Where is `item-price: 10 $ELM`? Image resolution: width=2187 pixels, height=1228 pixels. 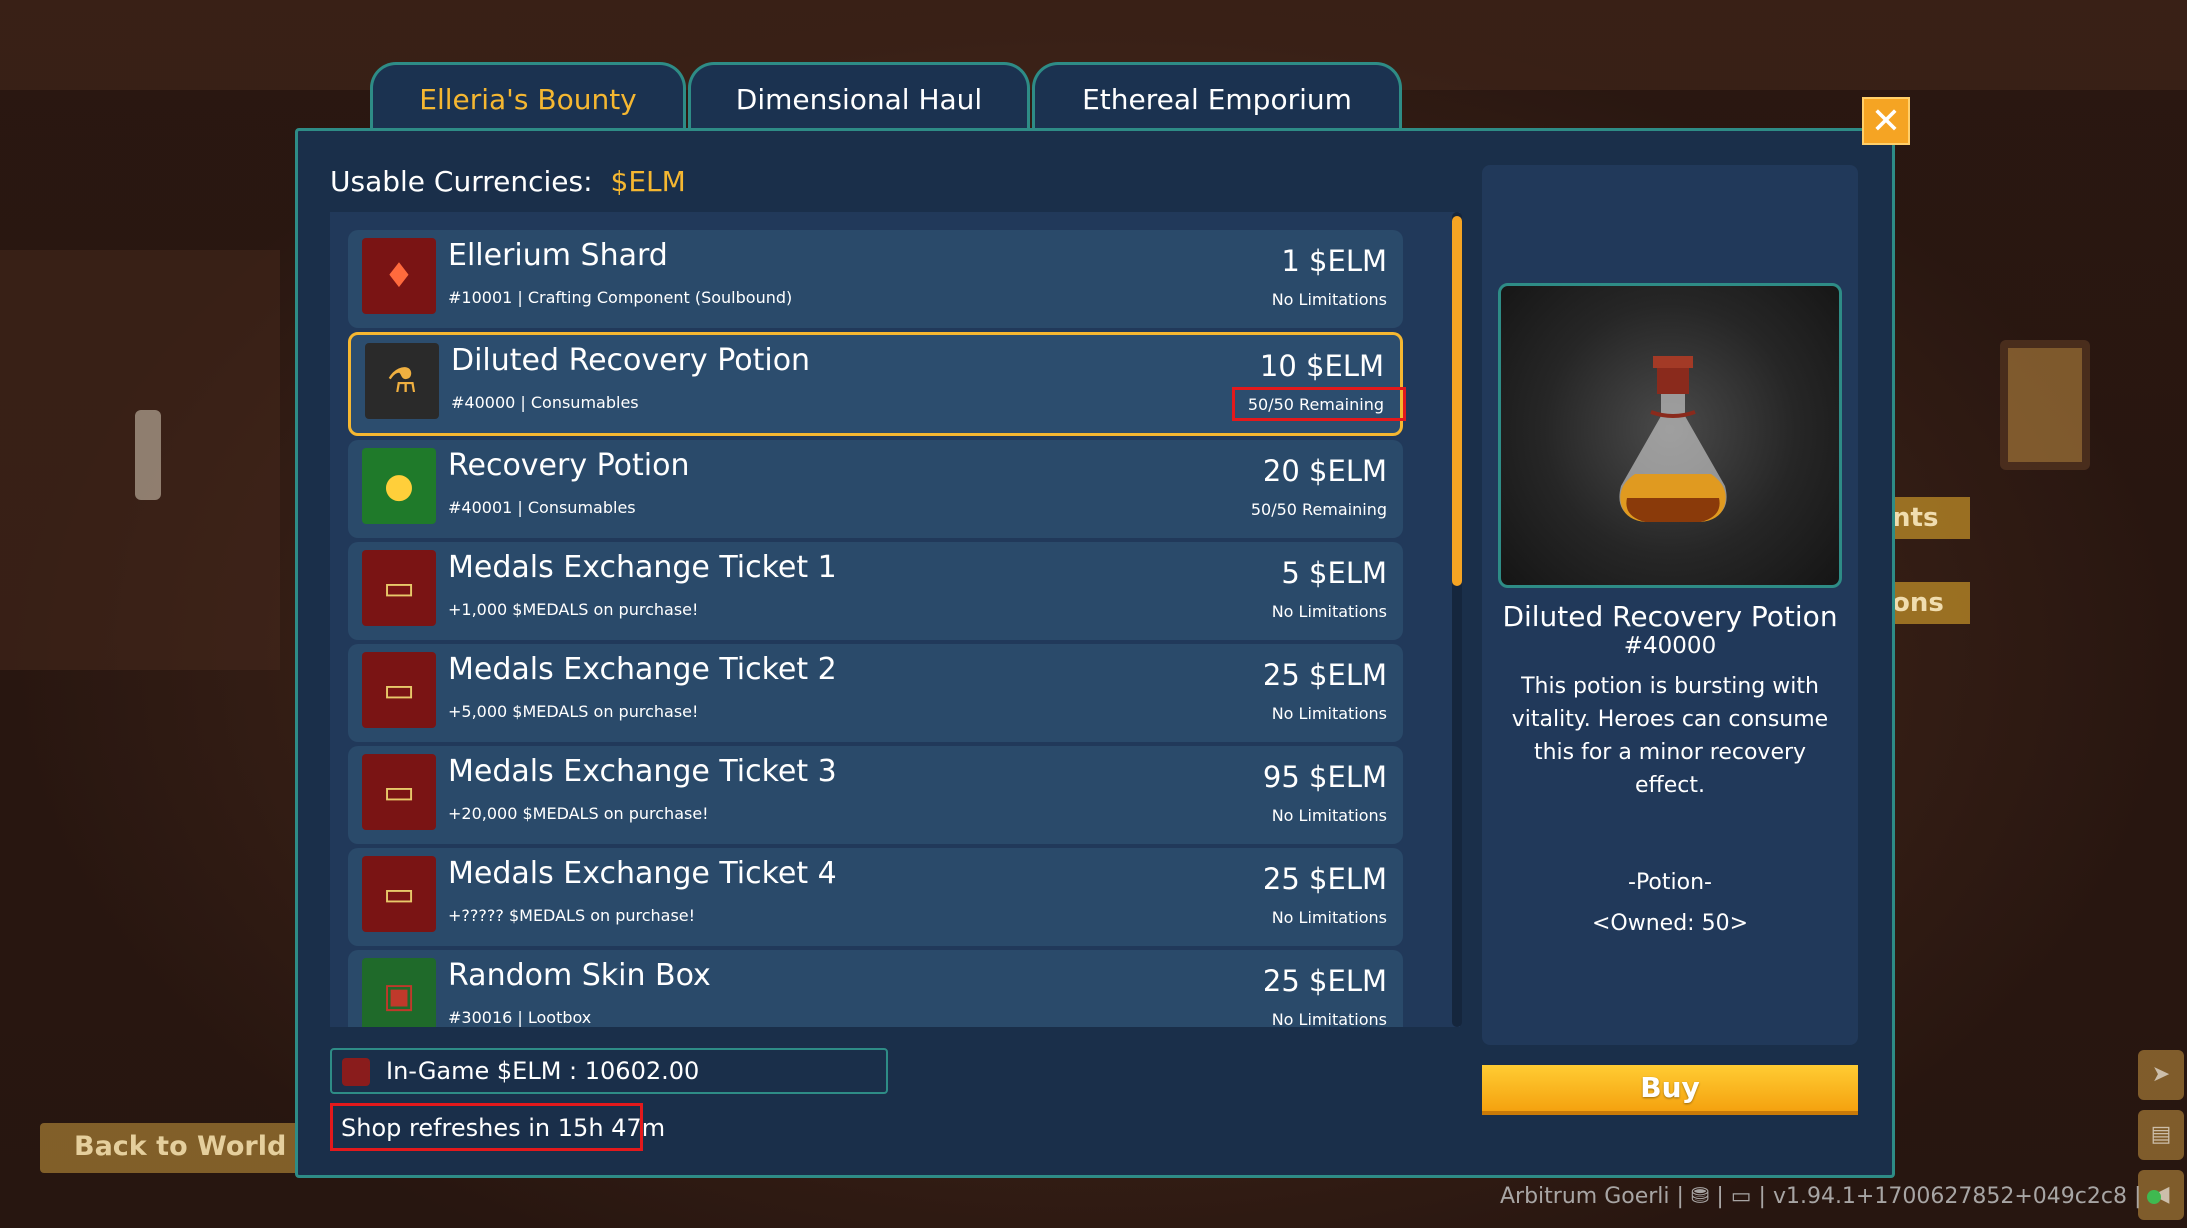 item-price: 10 $ELM is located at coordinates (1321, 366).